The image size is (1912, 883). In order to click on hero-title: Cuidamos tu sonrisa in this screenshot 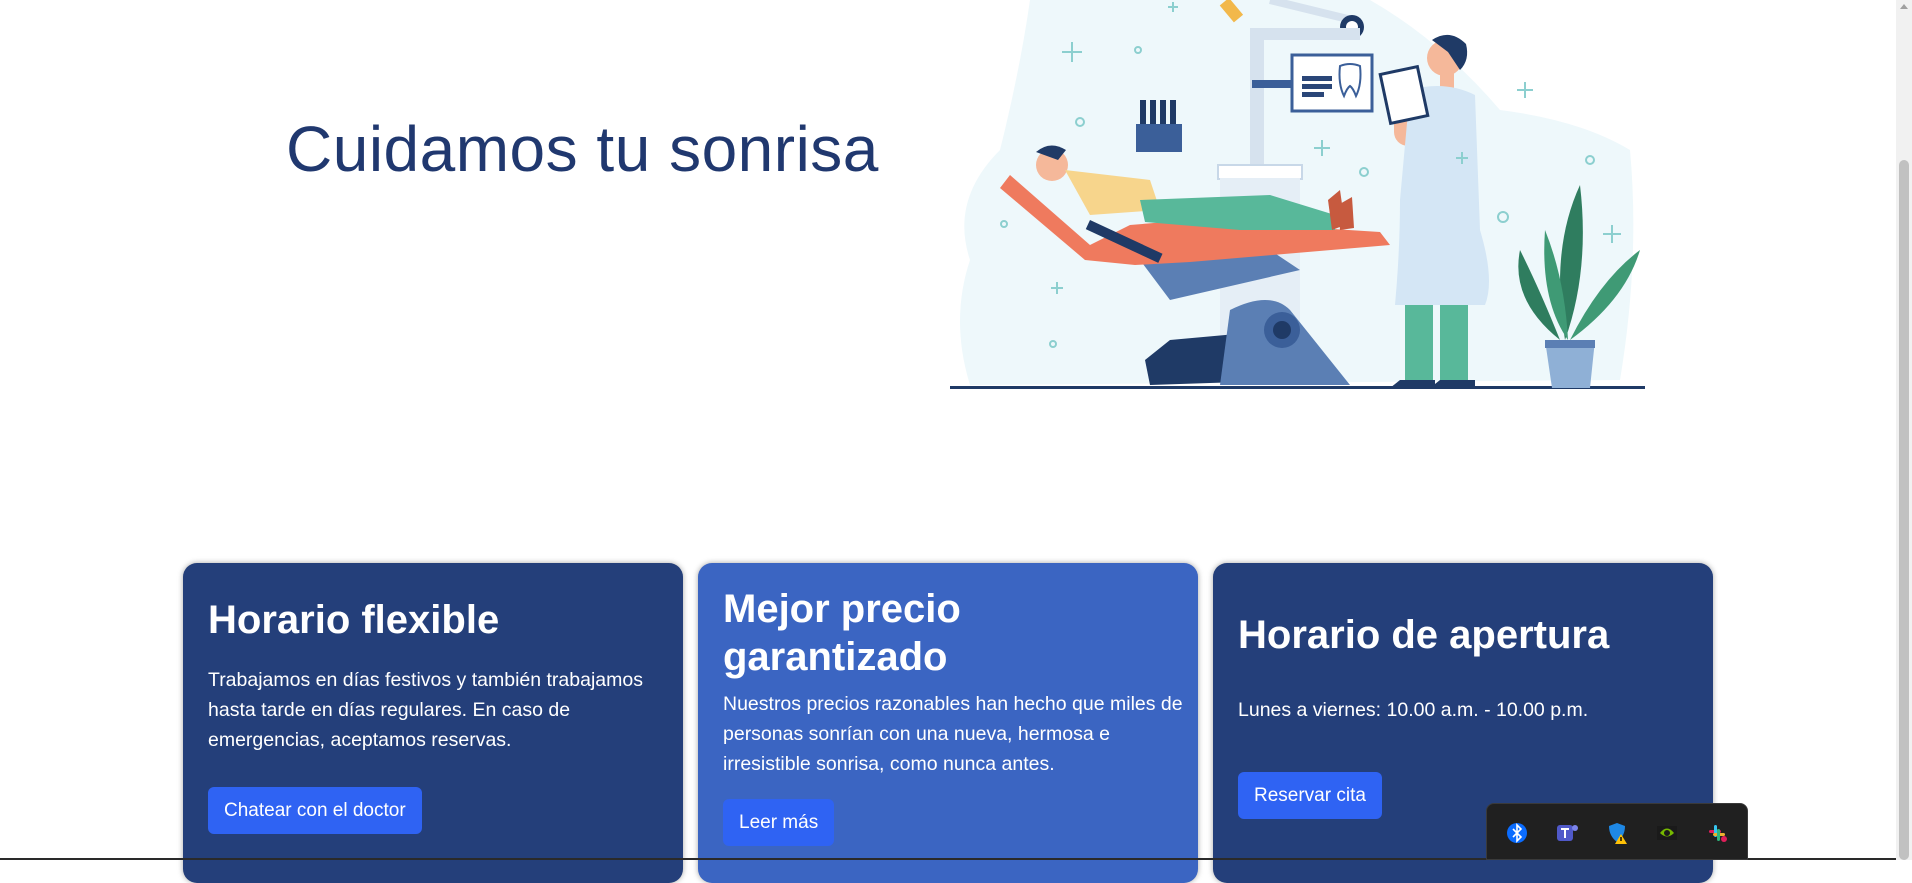, I will do `click(582, 149)`.